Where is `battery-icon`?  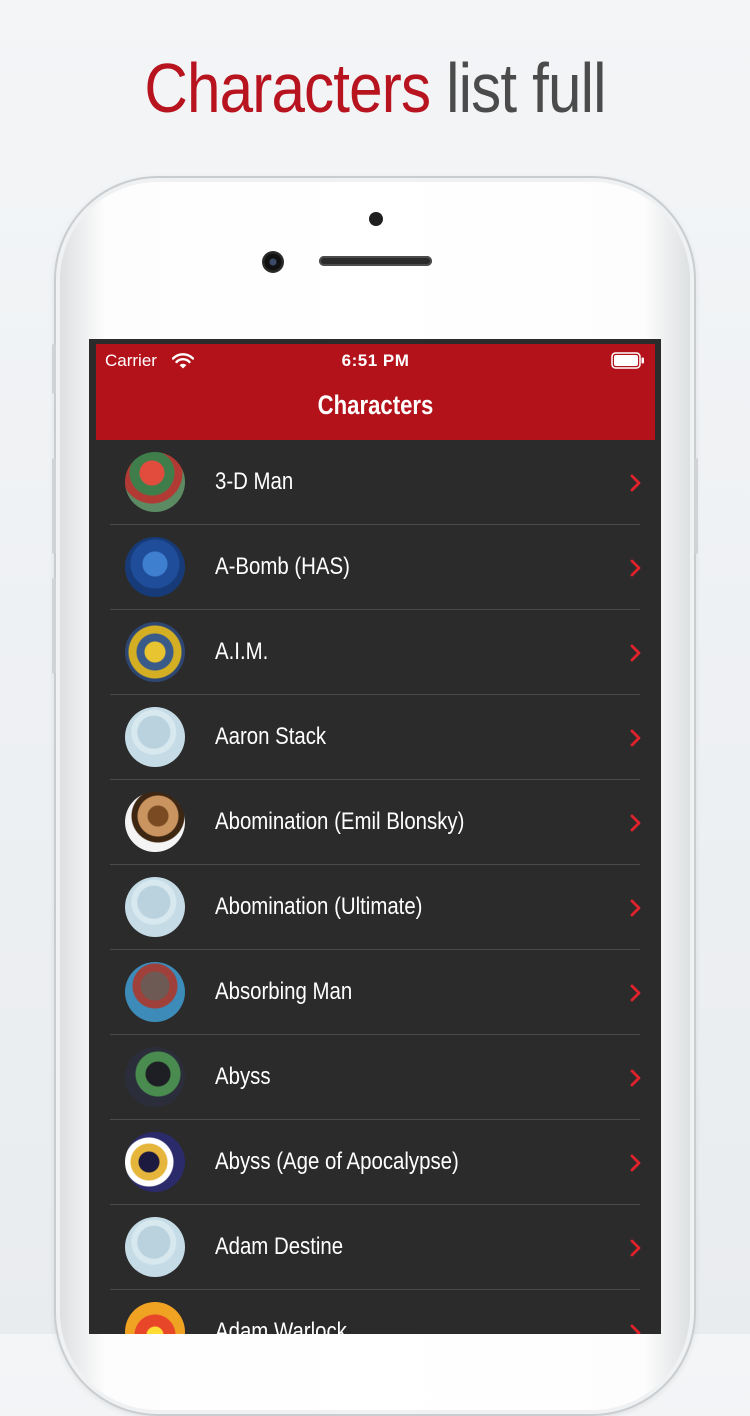
battery-icon is located at coordinates (627, 360).